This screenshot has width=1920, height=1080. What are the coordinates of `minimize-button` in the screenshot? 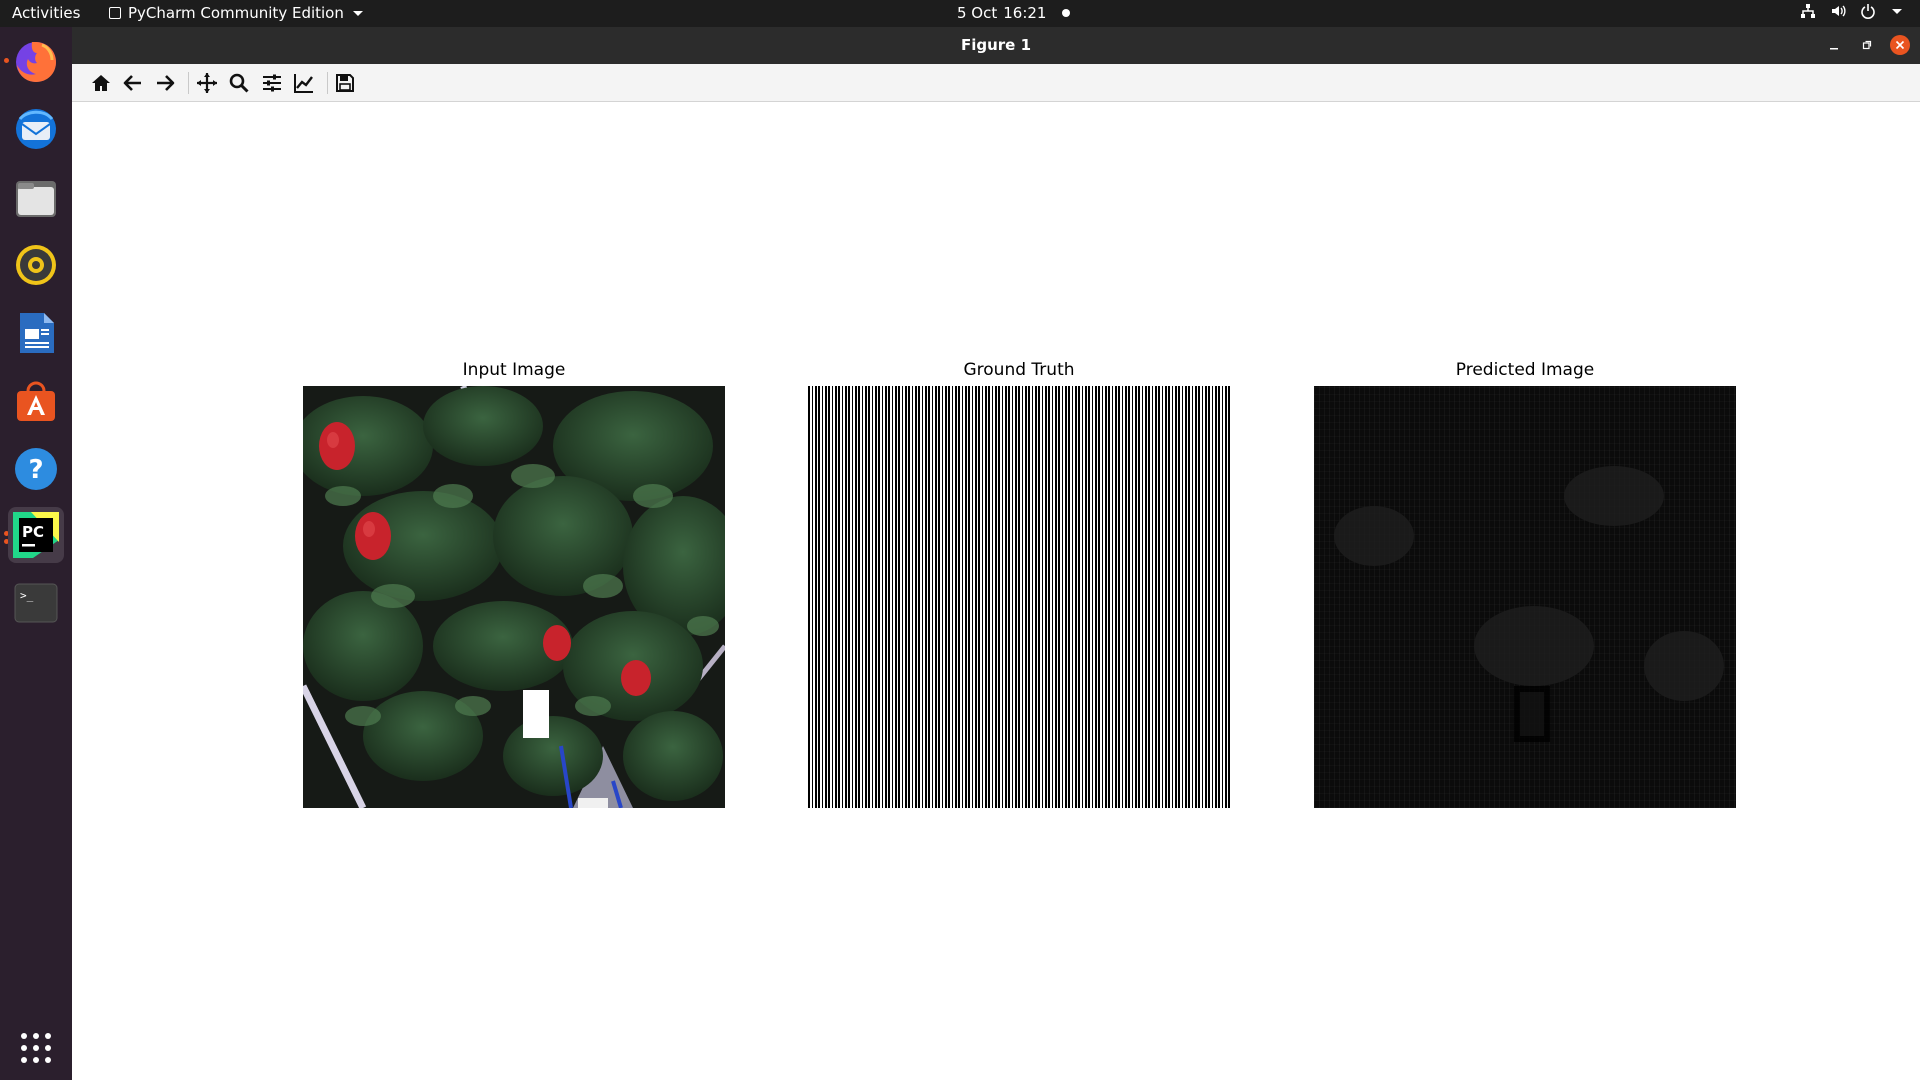 It's located at (1834, 45).